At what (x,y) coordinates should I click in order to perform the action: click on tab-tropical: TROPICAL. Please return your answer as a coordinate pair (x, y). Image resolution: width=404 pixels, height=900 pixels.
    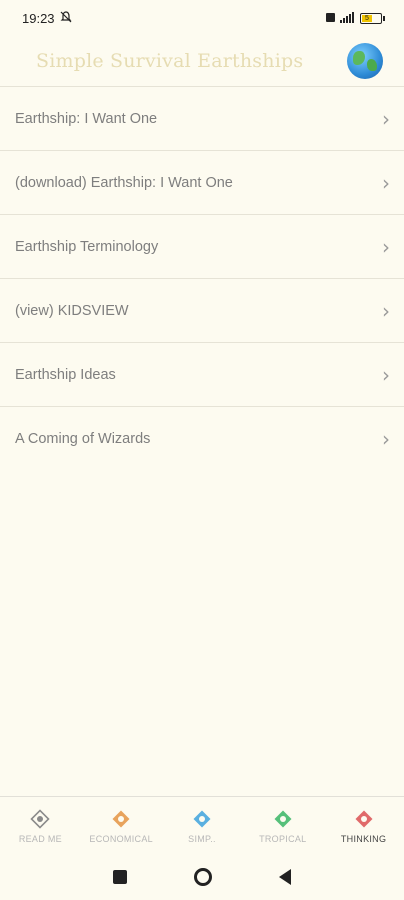
    Looking at the image, I should click on (283, 826).